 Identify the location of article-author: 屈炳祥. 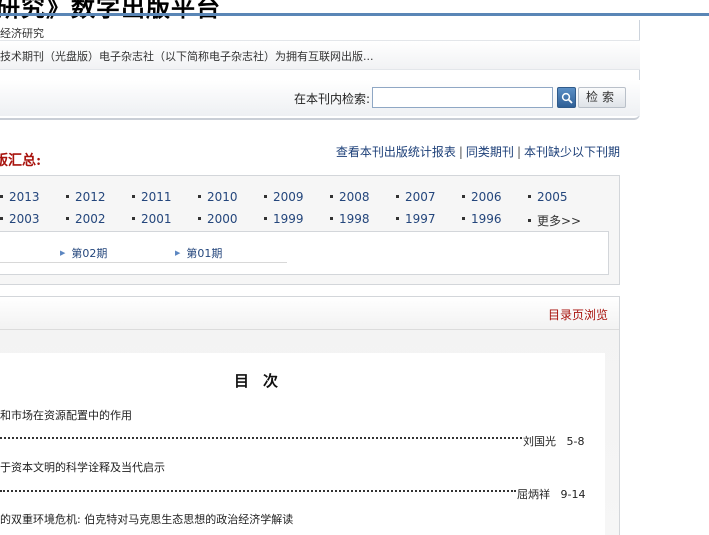
(533, 494).